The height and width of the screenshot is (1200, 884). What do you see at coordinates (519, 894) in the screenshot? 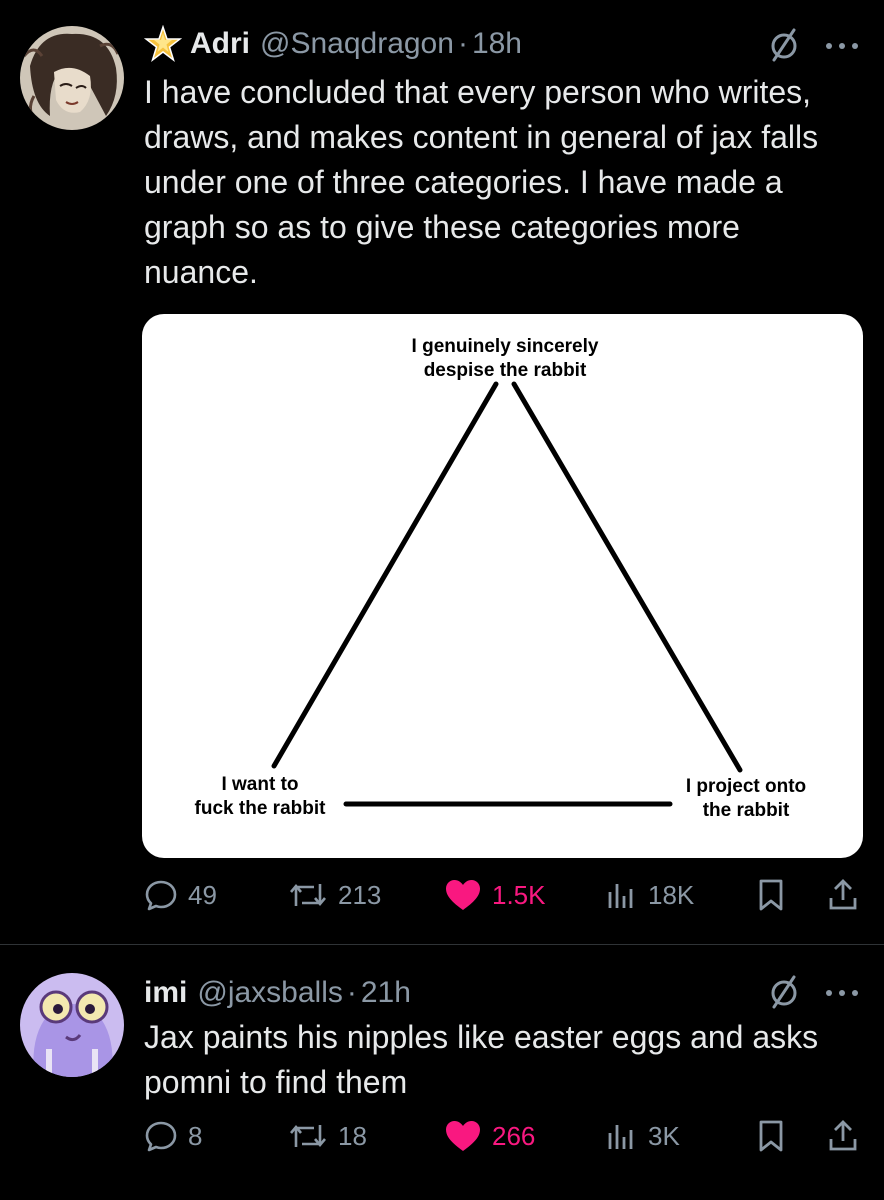
I see `like-count: 1.5K` at bounding box center [519, 894].